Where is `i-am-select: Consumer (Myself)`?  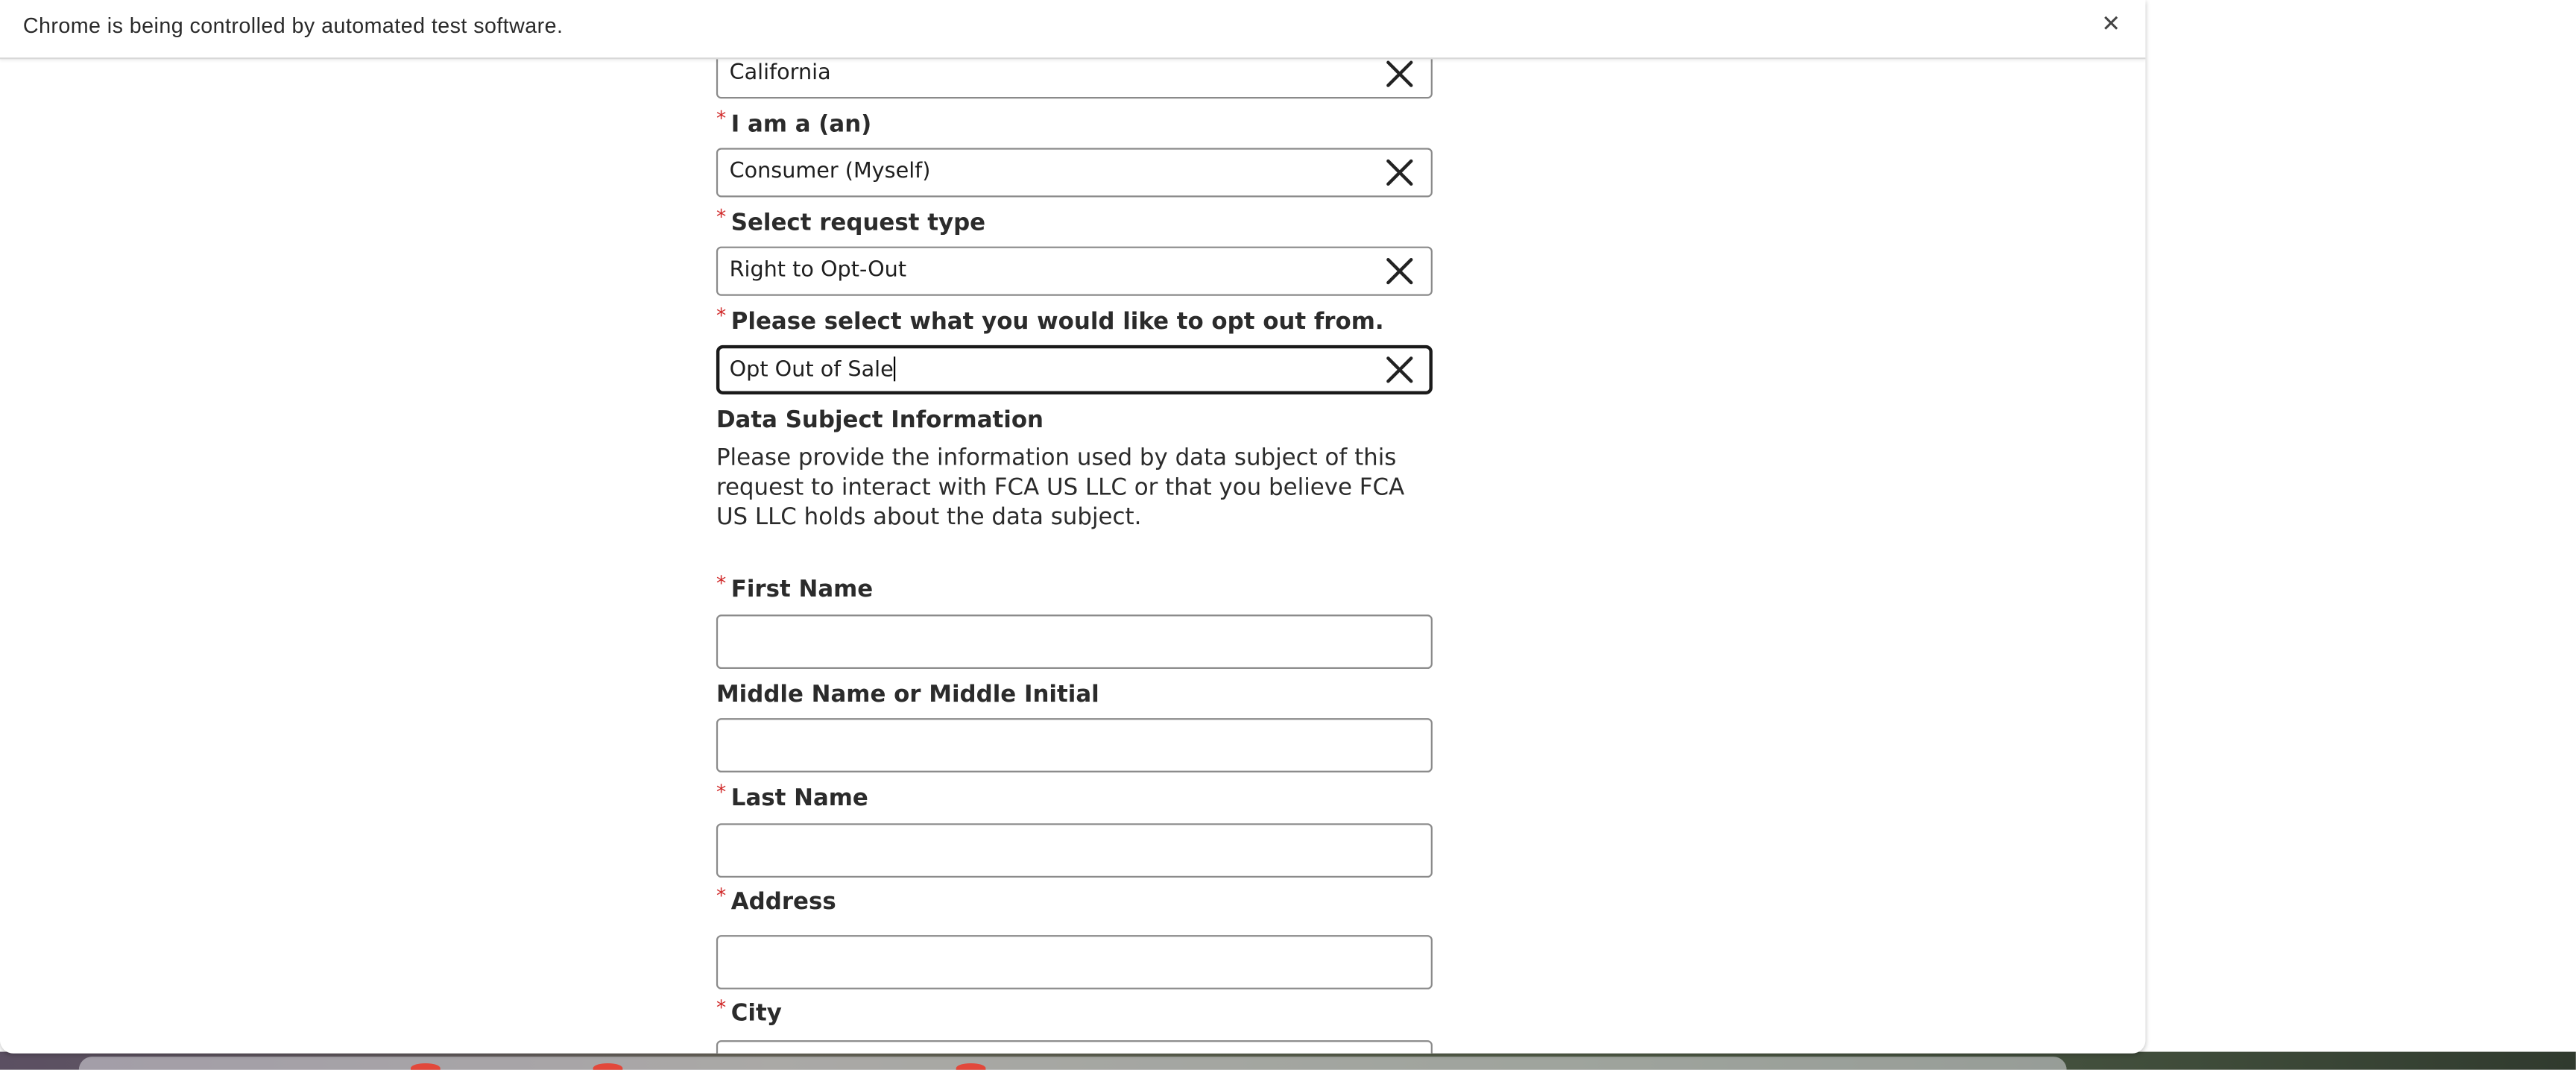 i-am-select: Consumer (Myself) is located at coordinates (1074, 173).